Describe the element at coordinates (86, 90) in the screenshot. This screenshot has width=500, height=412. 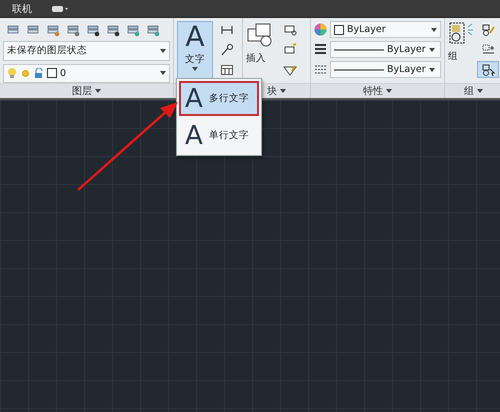
I see `panel-title: 图层` at that location.